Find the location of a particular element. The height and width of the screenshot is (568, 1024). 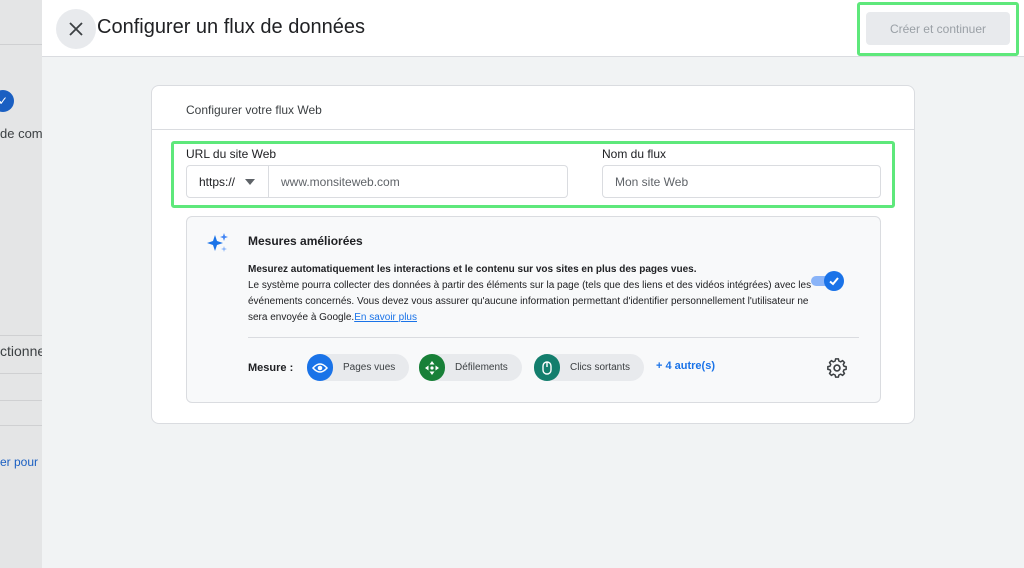

close-button is located at coordinates (76, 29).